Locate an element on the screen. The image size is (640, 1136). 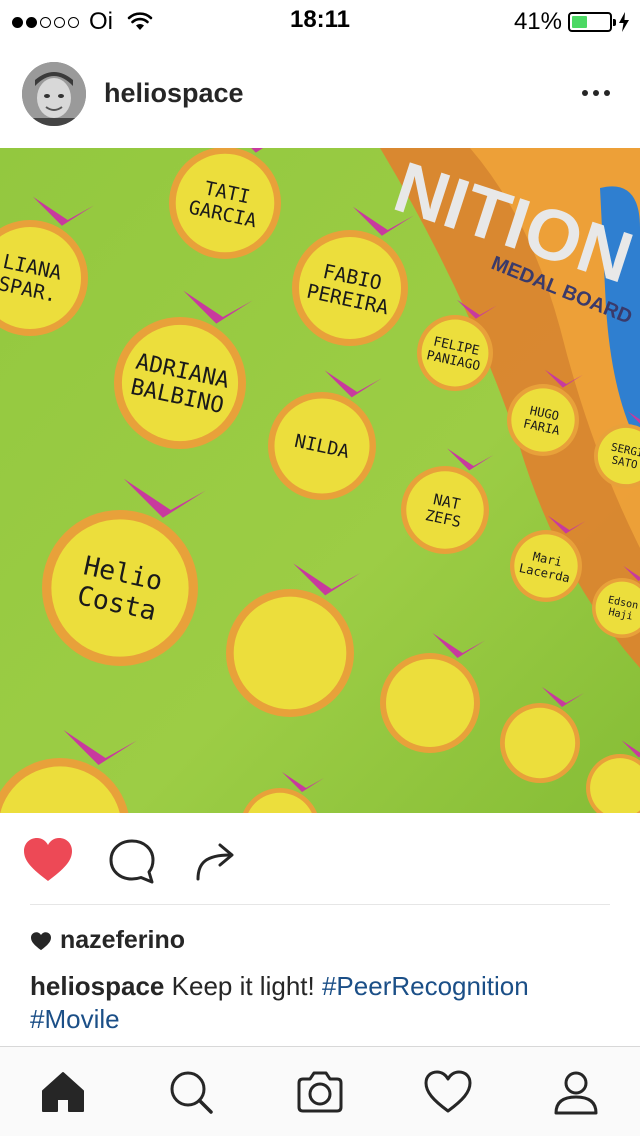
charging-bolt-icon is located at coordinates (624, 22).